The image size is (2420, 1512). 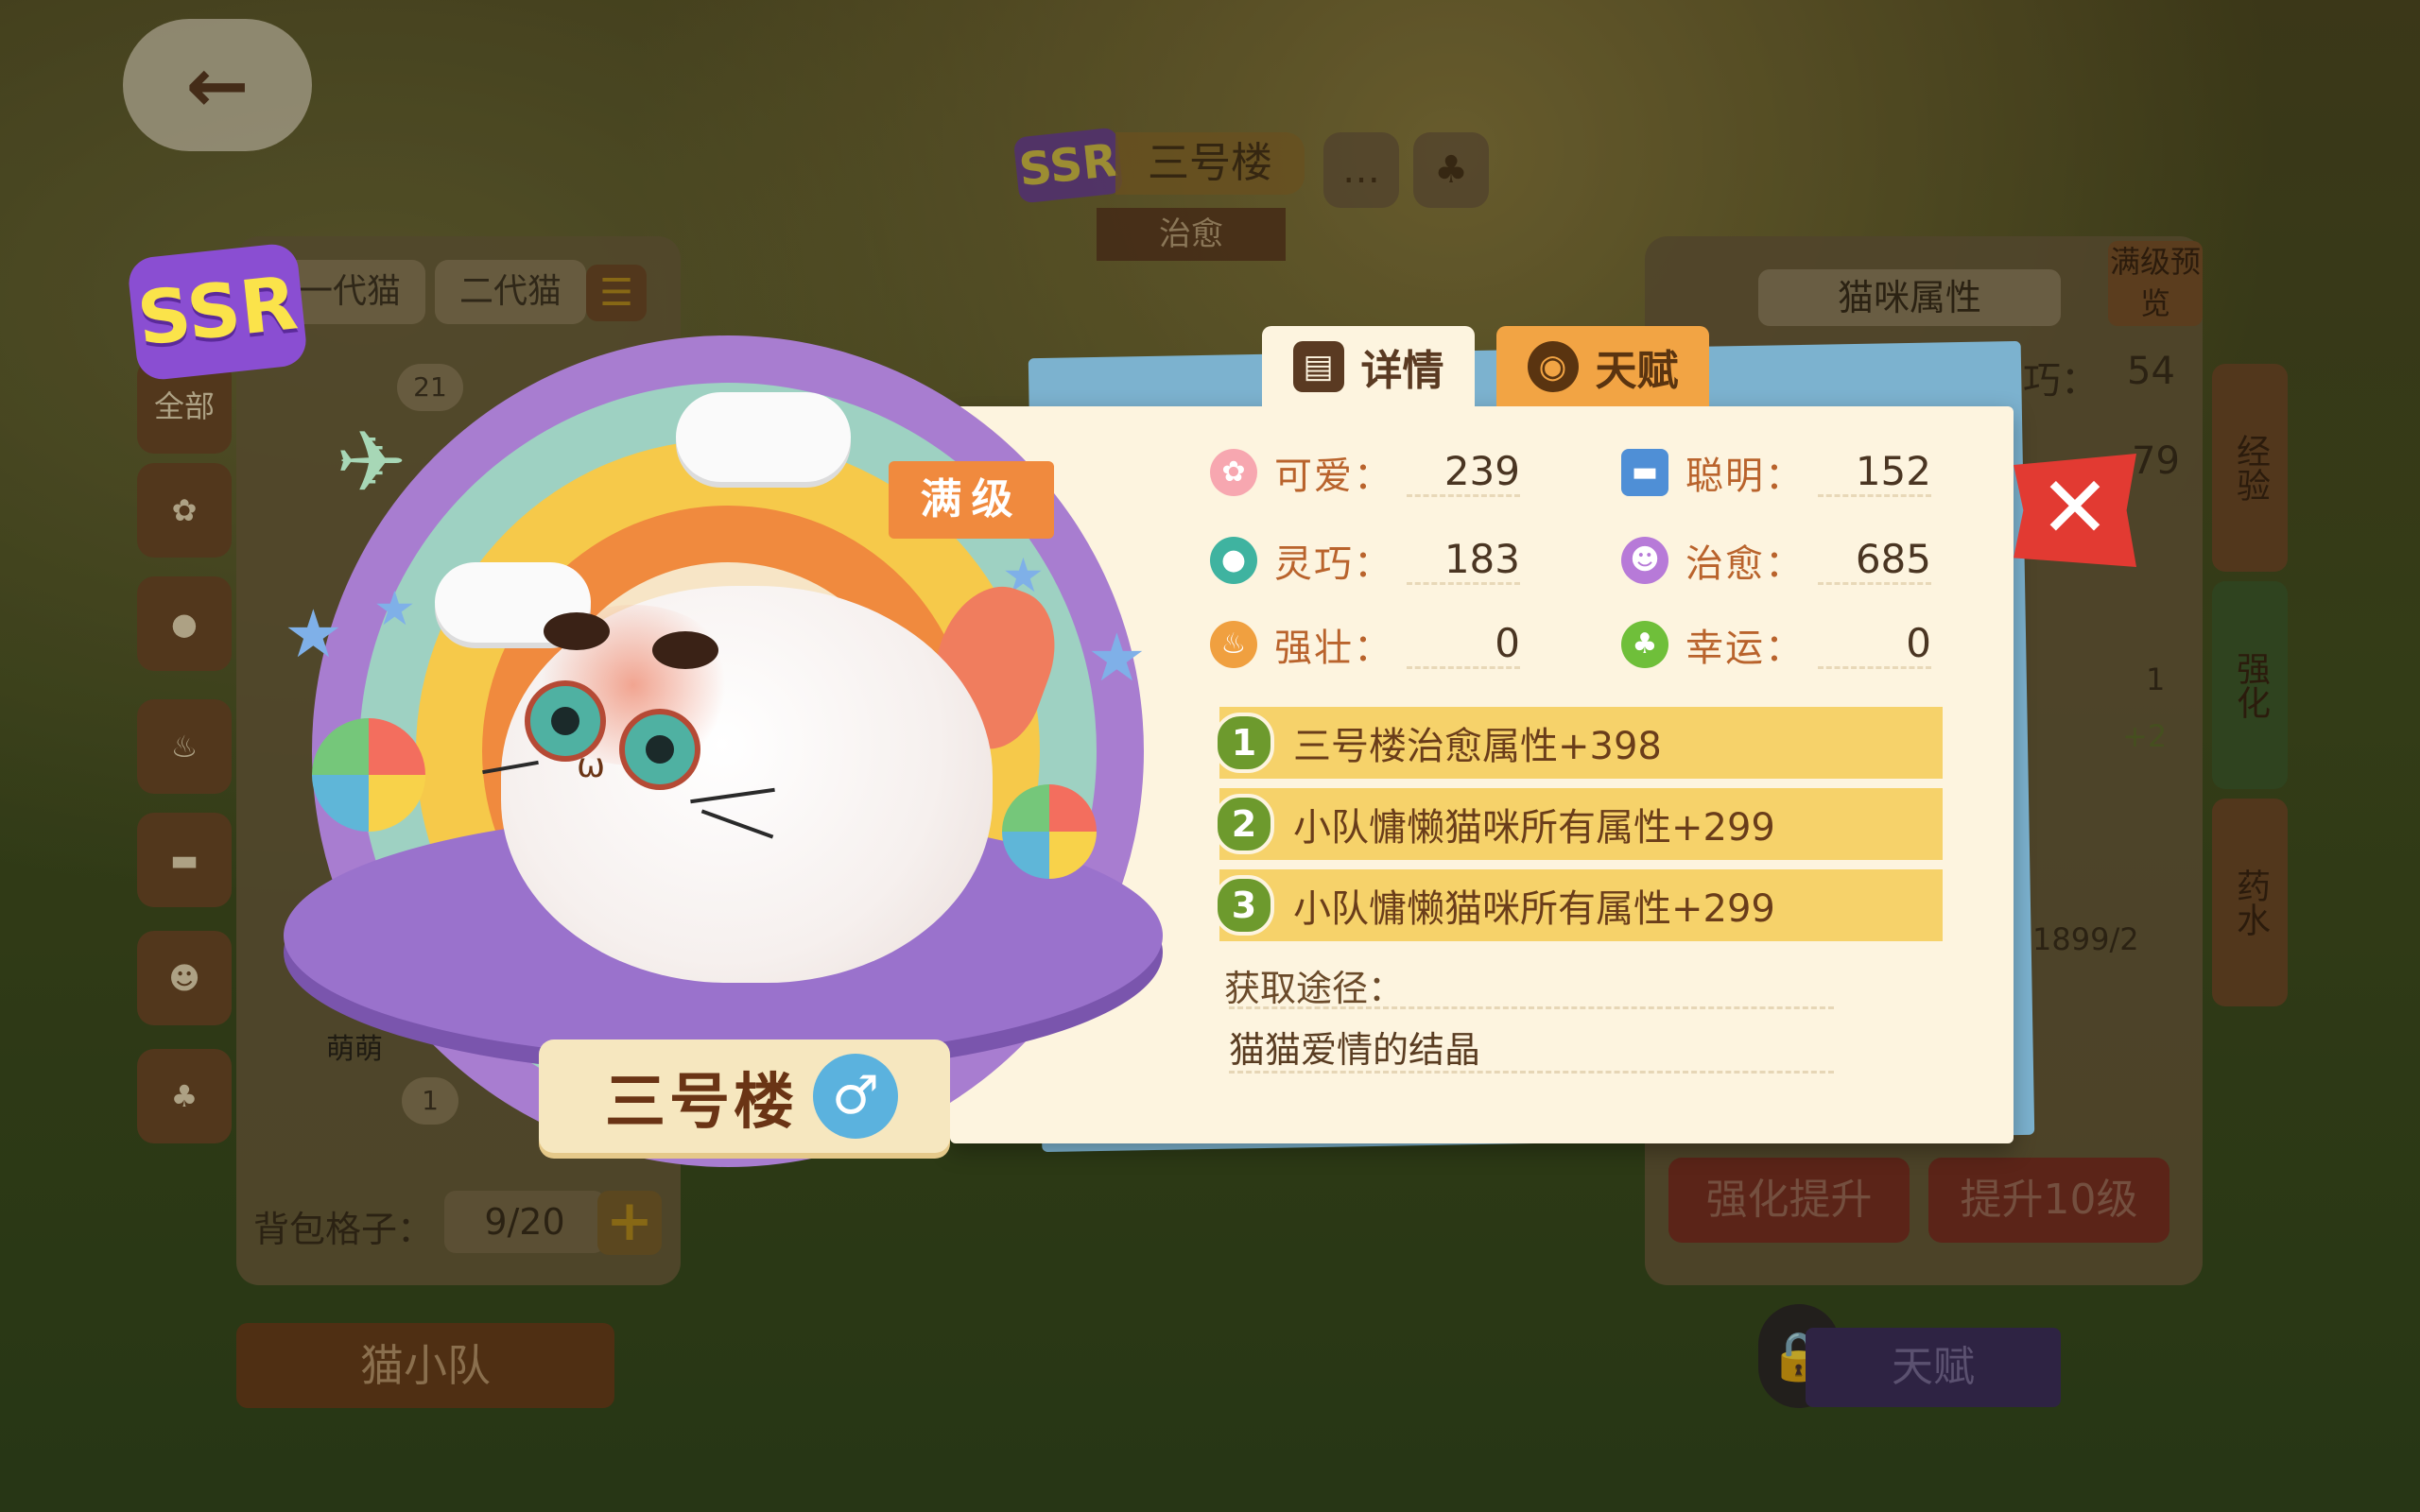 What do you see at coordinates (1463, 560) in the screenshot?
I see `stat-value: 183` at bounding box center [1463, 560].